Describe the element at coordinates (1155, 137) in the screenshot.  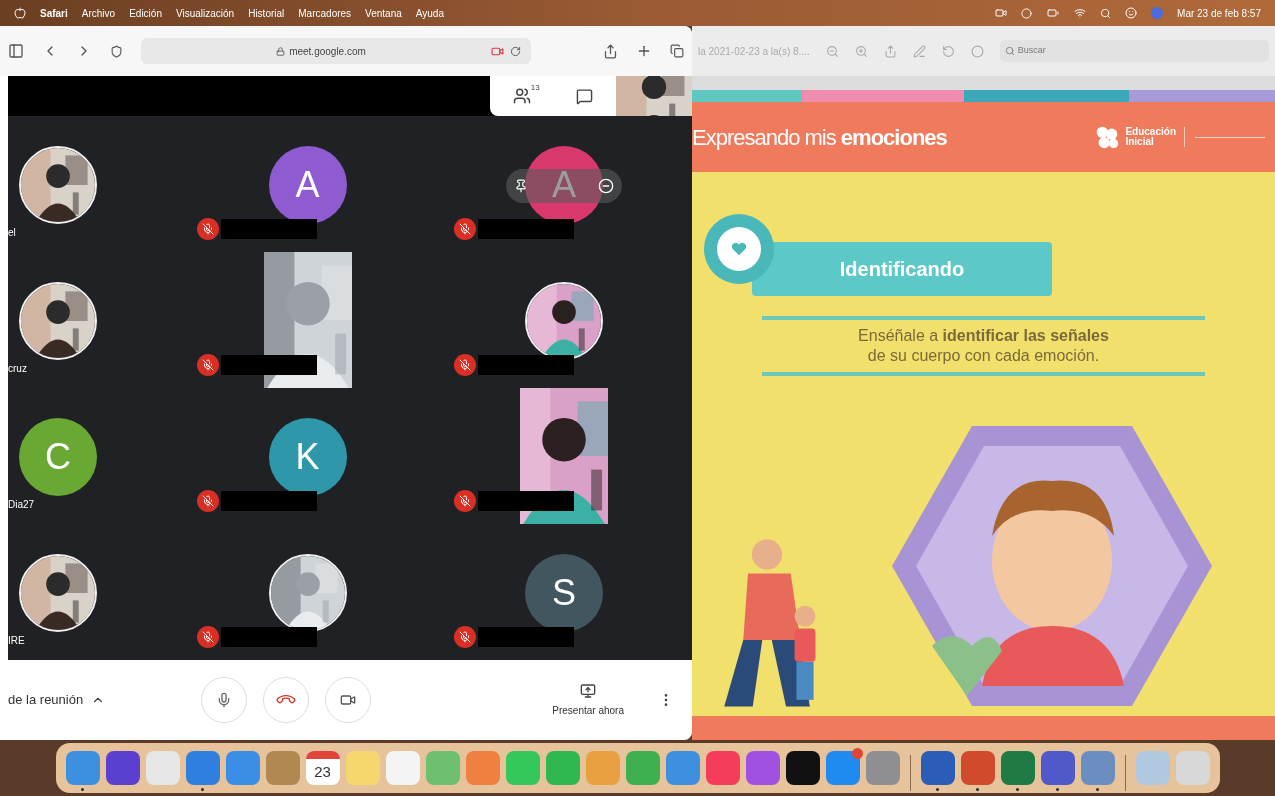
I see `logo-text: Educación Inicial` at that location.